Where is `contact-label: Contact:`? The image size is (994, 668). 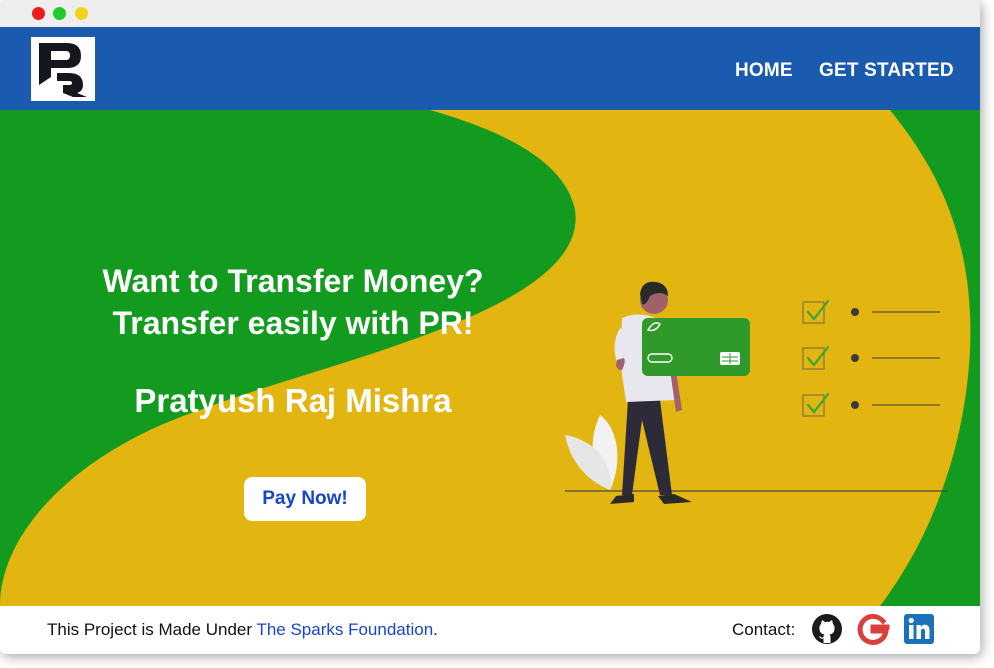 contact-label: Contact: is located at coordinates (764, 629).